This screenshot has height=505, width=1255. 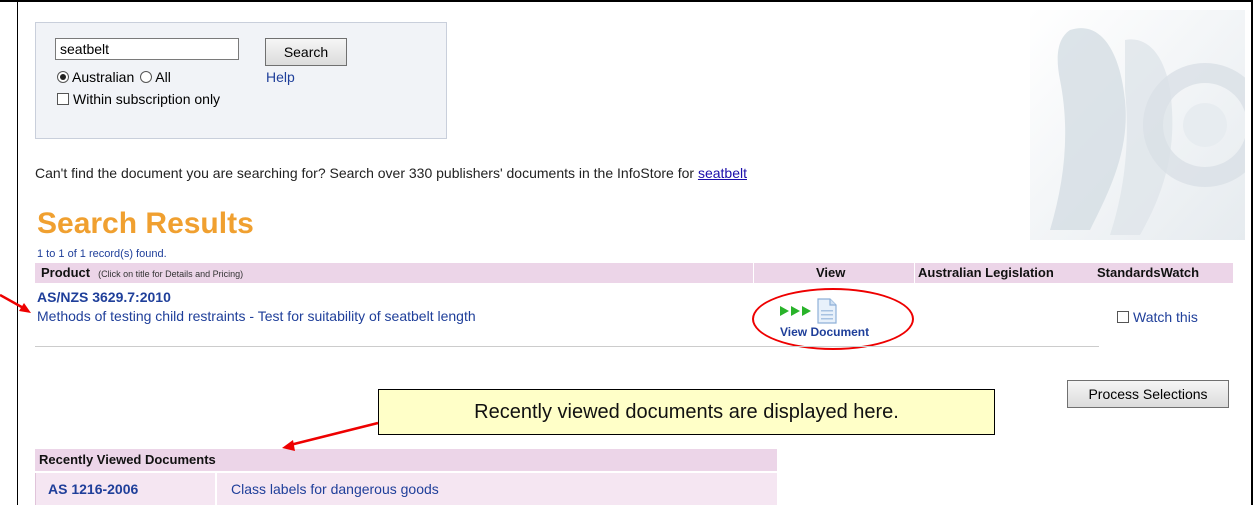 I want to click on search-button: Search, so click(x=306, y=52).